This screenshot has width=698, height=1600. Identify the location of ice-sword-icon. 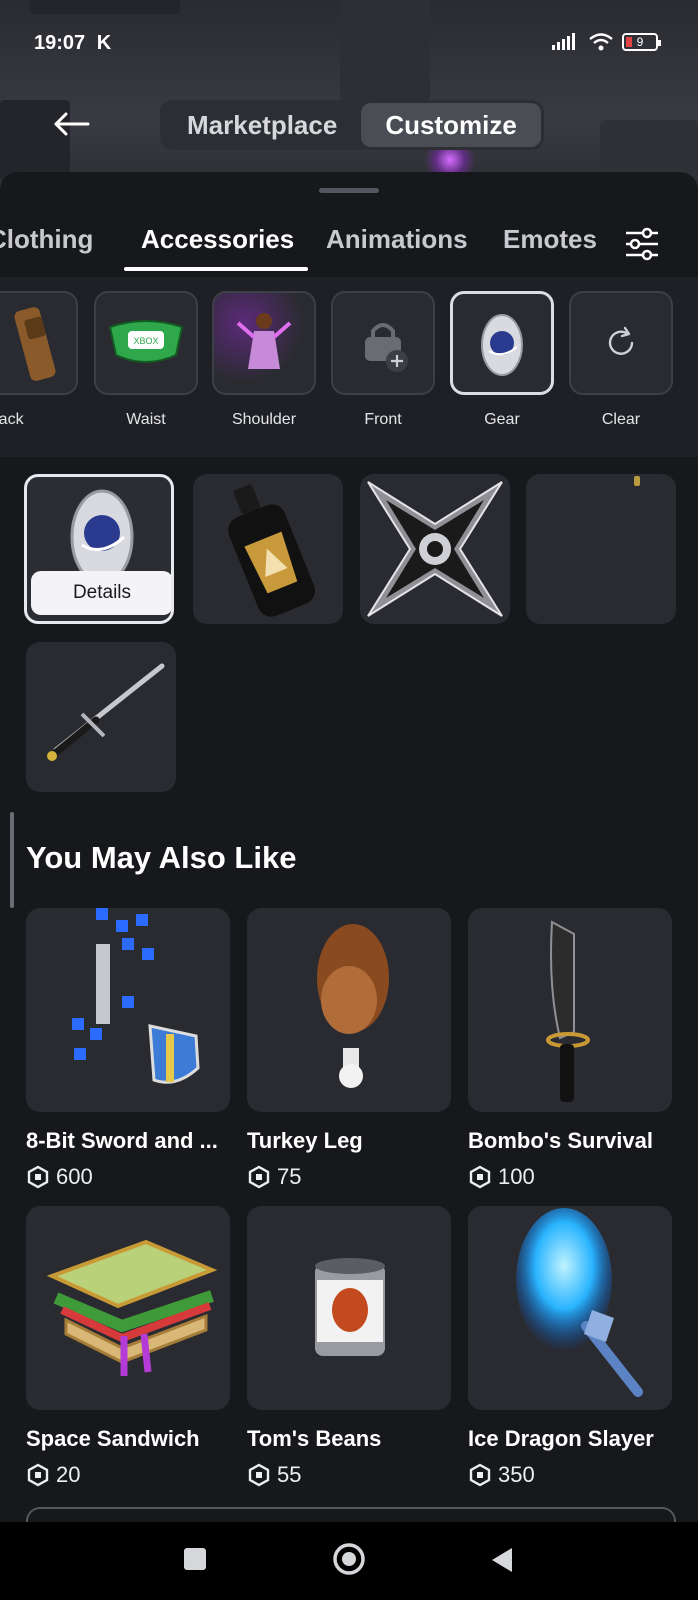
(579, 1302).